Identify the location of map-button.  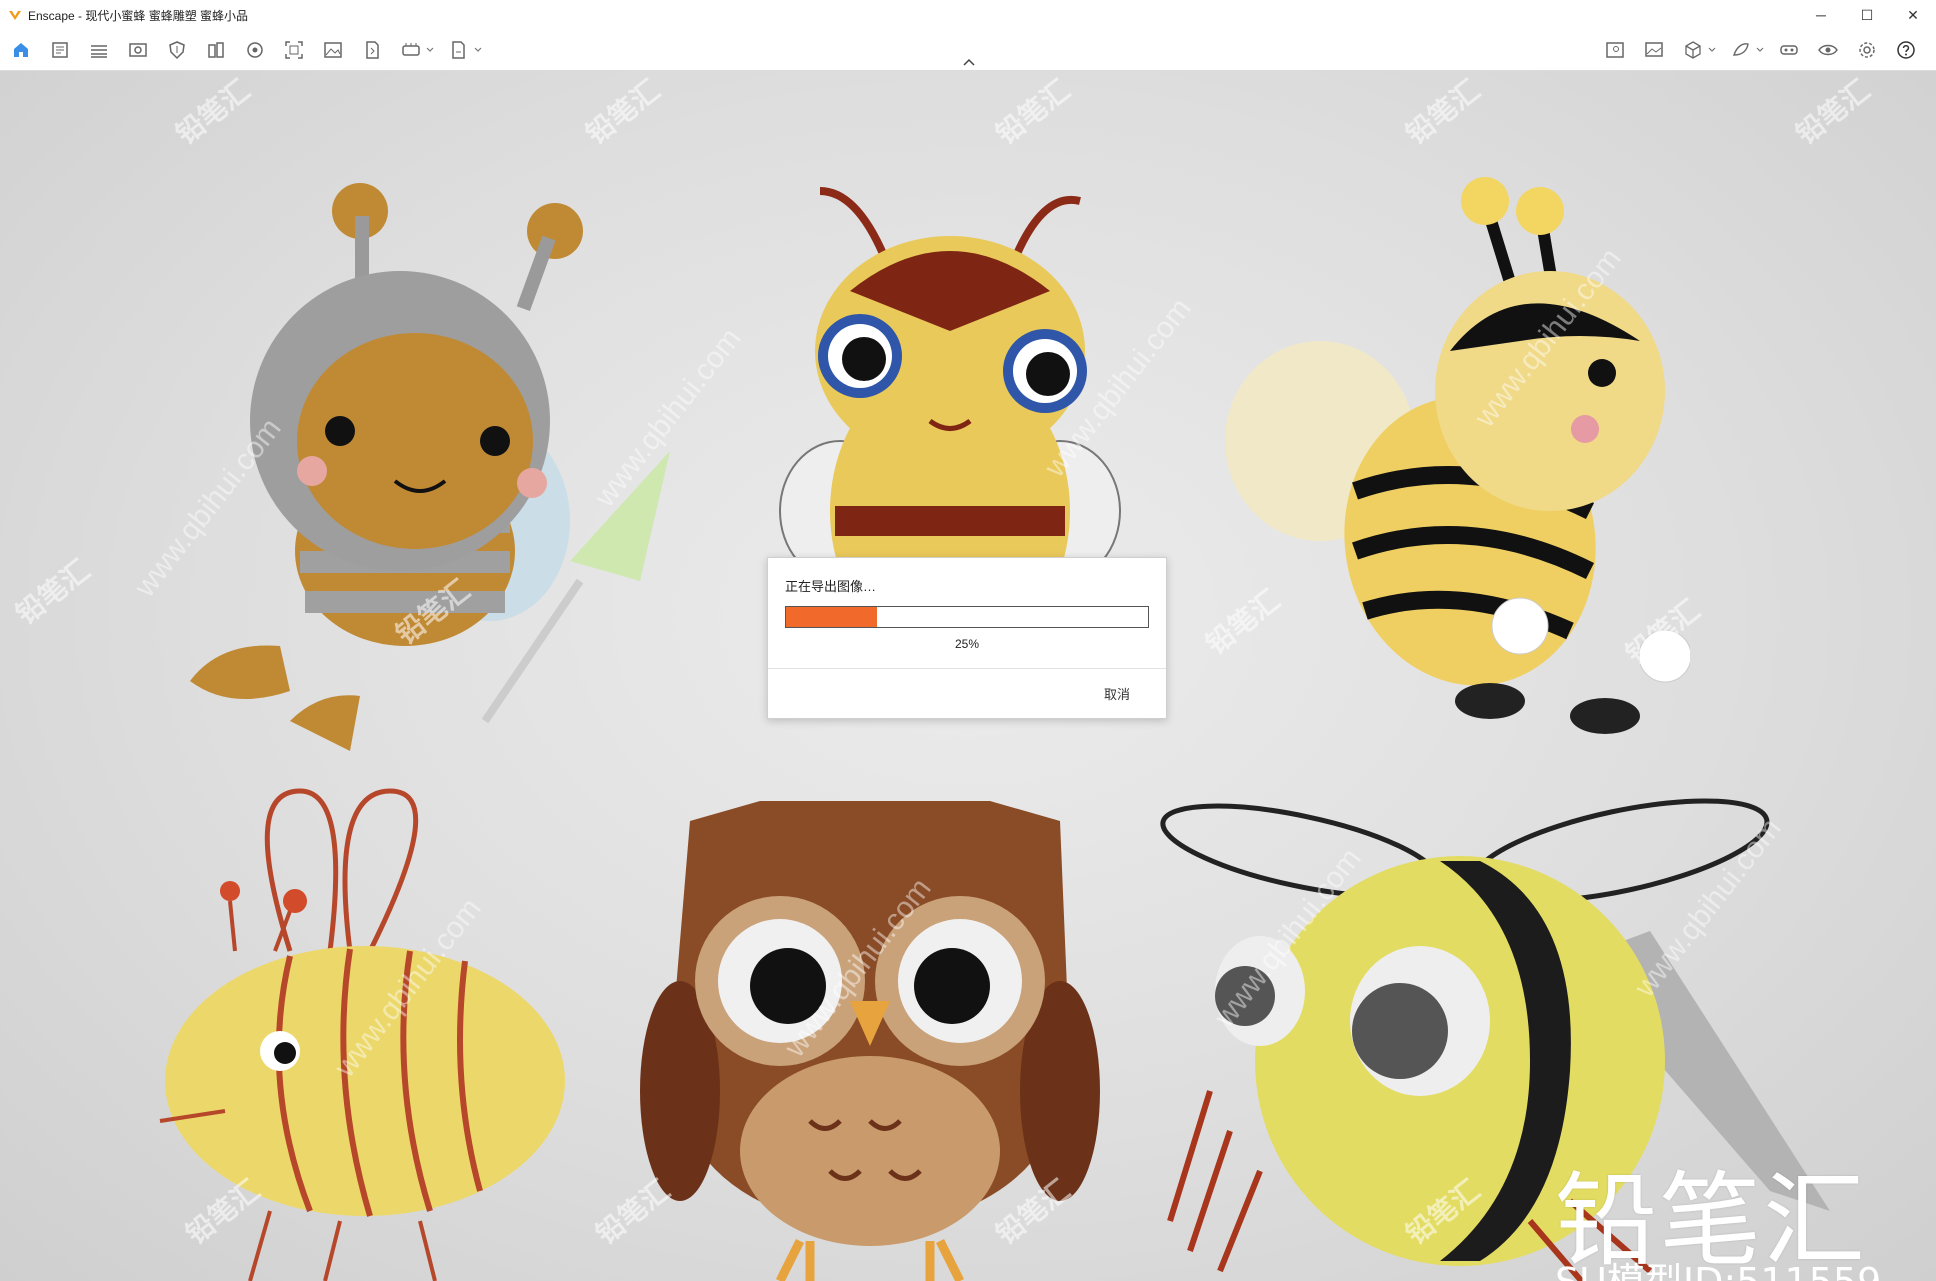
(1615, 50).